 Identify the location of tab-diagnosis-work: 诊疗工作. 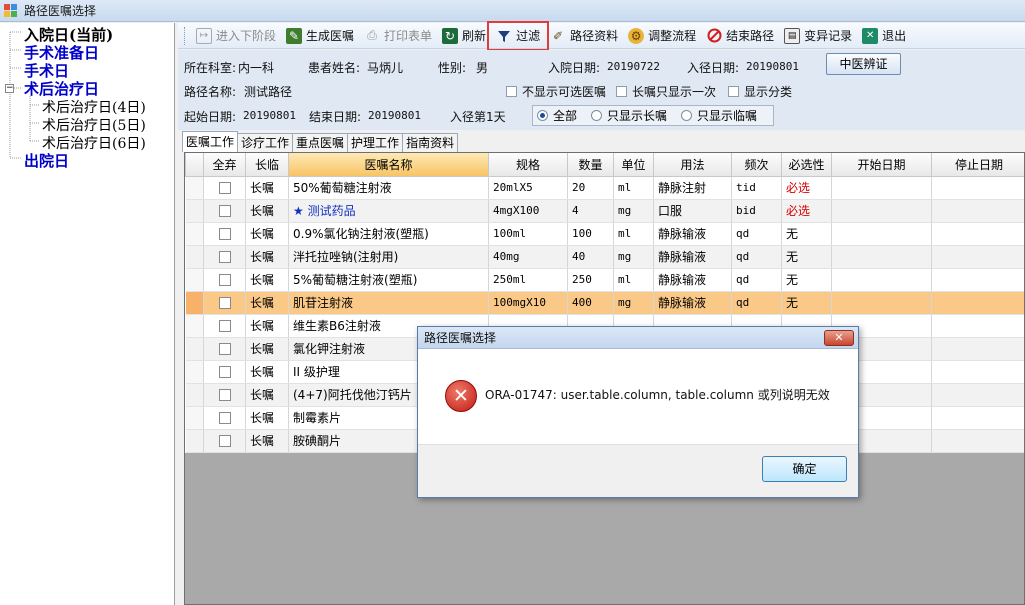
(265, 142).